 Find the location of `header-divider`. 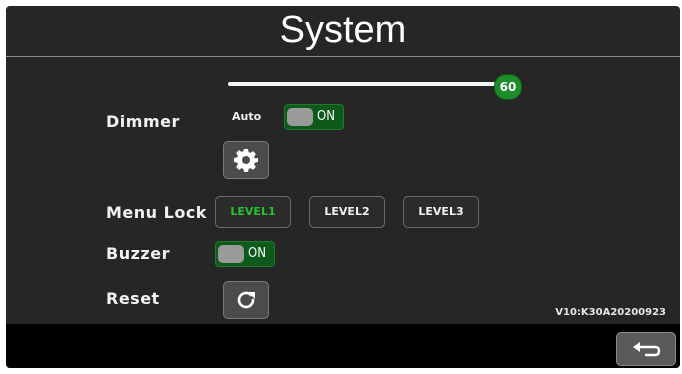

header-divider is located at coordinates (343, 56).